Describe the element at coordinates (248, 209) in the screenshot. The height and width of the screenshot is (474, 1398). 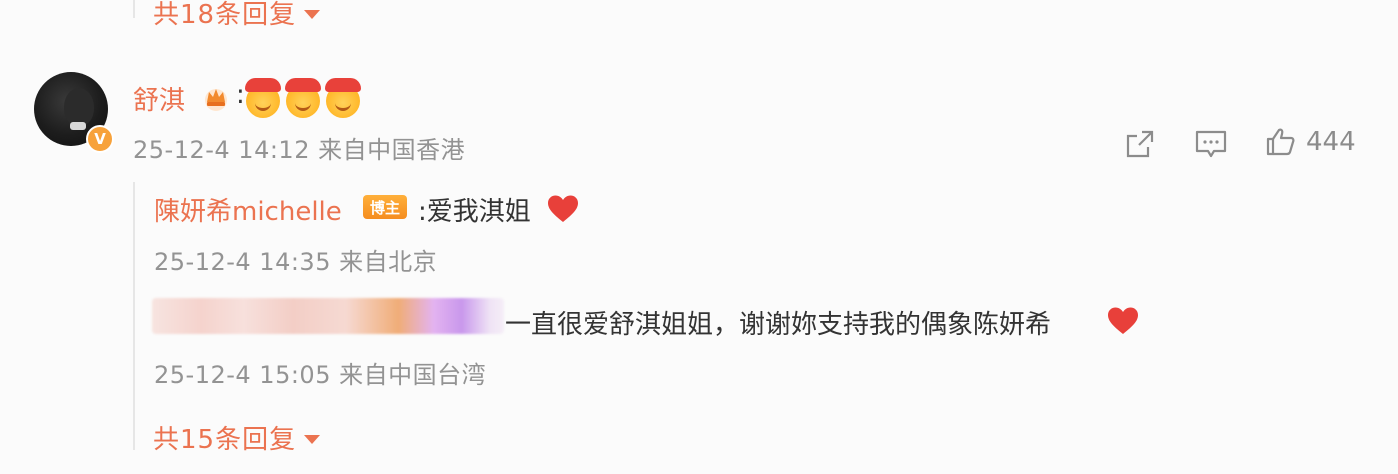
I see `reply-author: 陳妍希michelle` at that location.